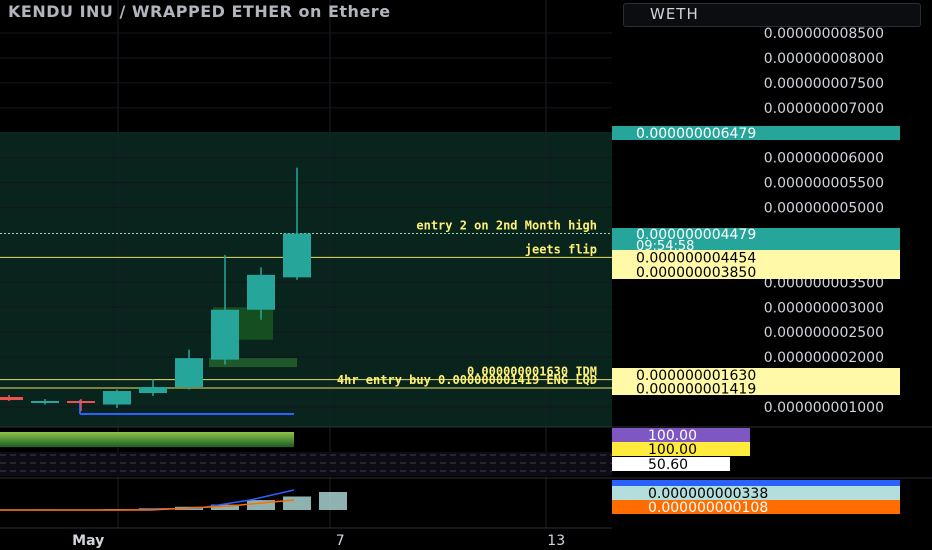  Describe the element at coordinates (772, 15) in the screenshot. I see `symbol-search-box: WETH` at that location.